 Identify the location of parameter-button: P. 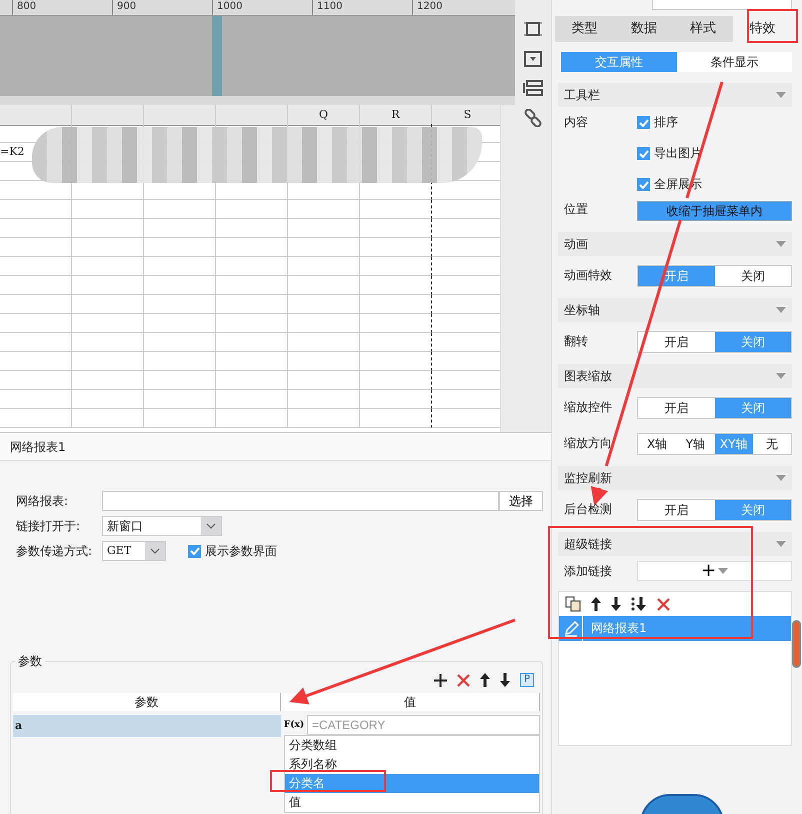
(527, 680).